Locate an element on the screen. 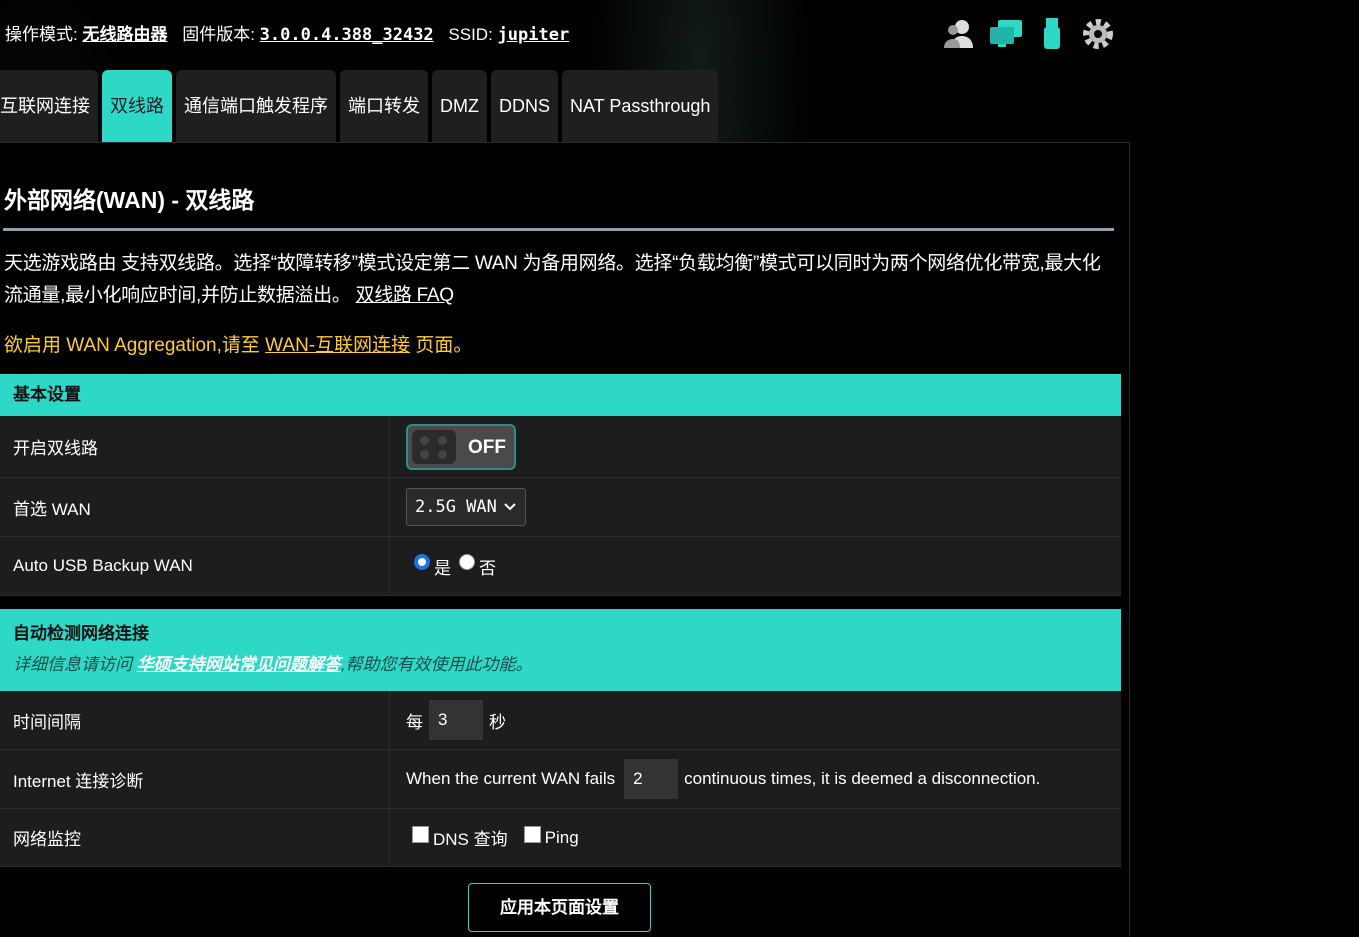 This screenshot has width=1359, height=937. ping-checkbox is located at coordinates (532, 834).